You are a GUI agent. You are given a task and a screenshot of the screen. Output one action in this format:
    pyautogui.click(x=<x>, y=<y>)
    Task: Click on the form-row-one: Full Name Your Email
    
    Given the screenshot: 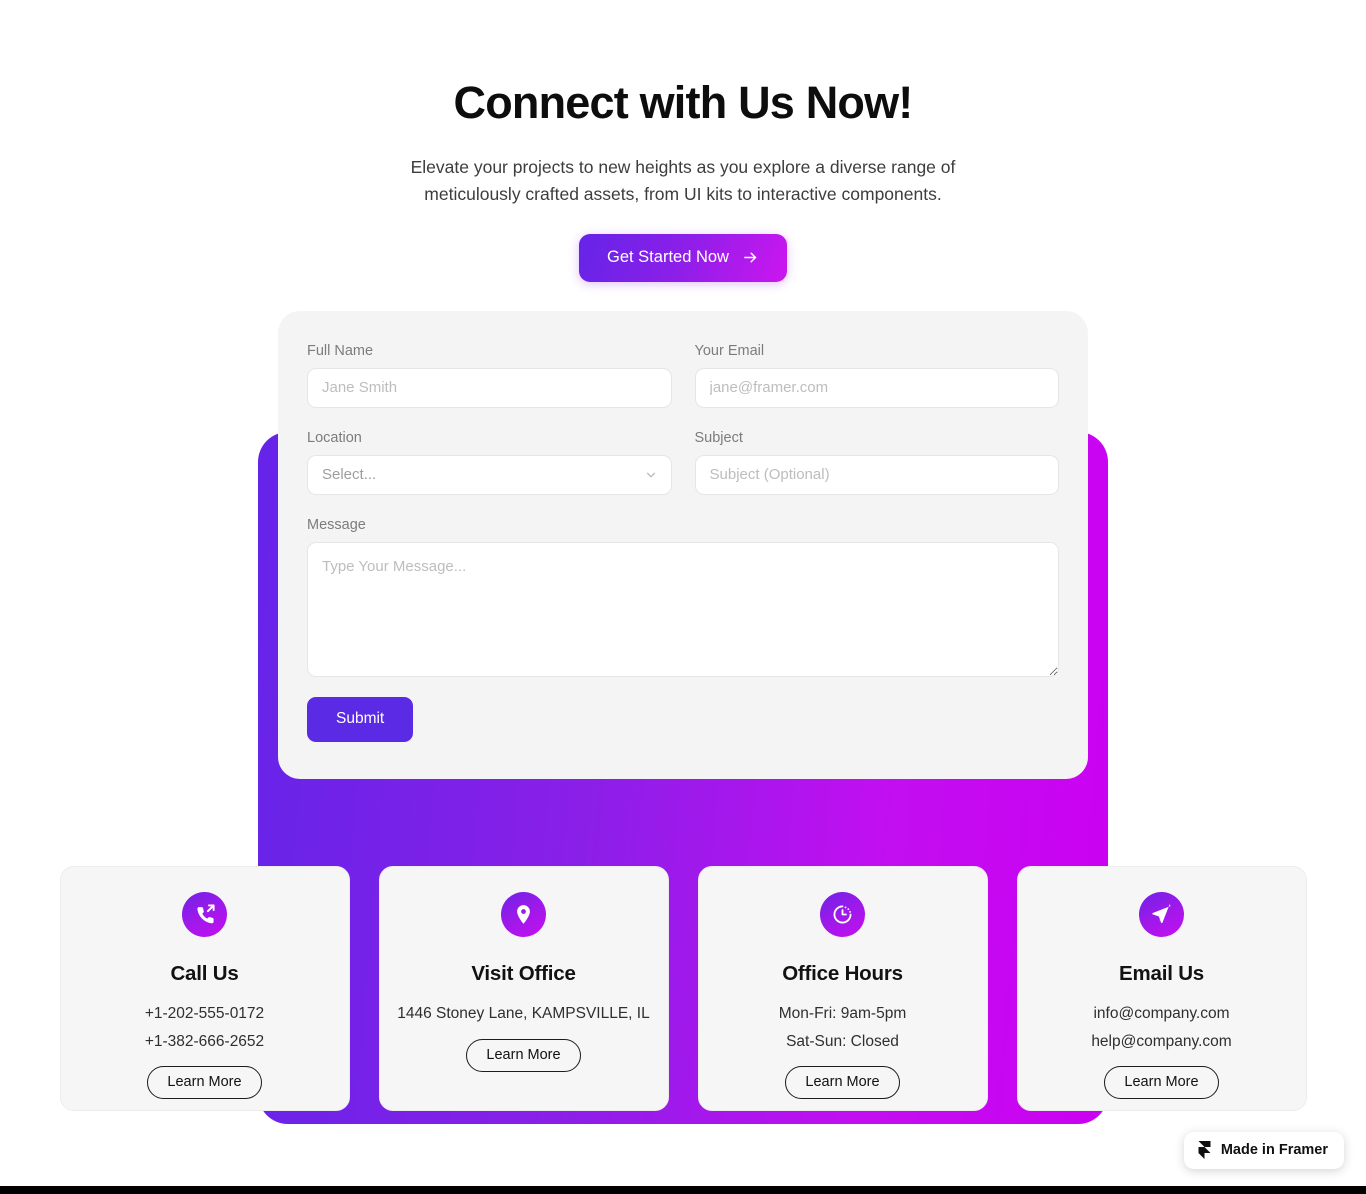 What is the action you would take?
    pyautogui.click(x=683, y=386)
    